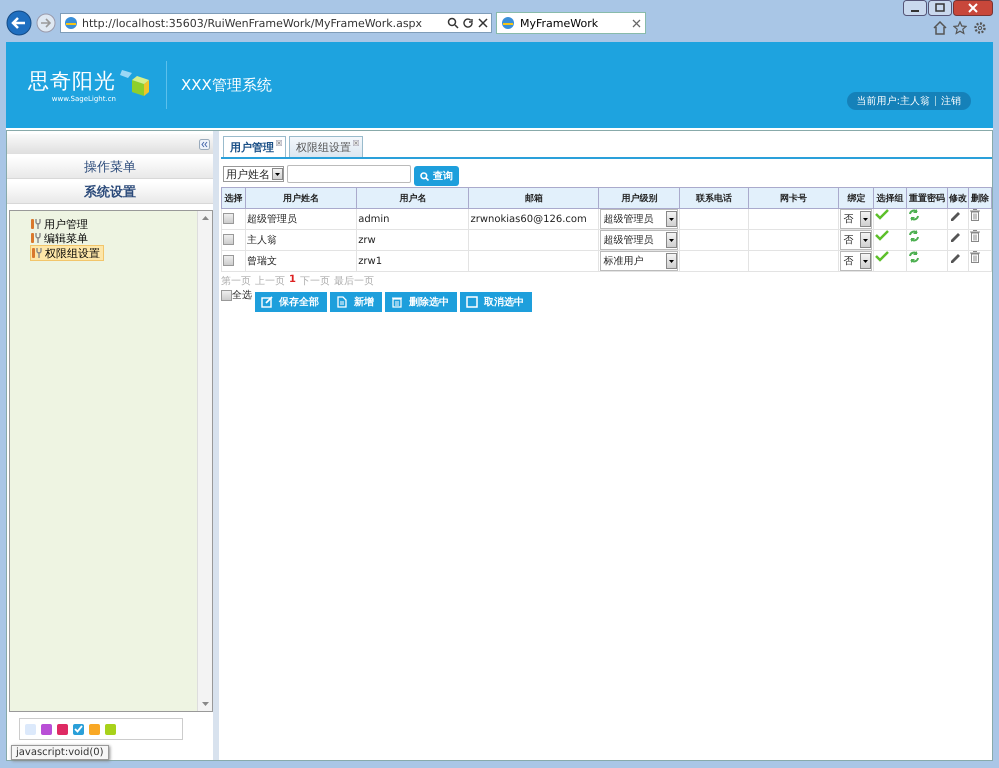 This screenshot has width=999, height=768. Describe the element at coordinates (253, 174) in the screenshot. I see `search-field-select: 用户姓名` at that location.